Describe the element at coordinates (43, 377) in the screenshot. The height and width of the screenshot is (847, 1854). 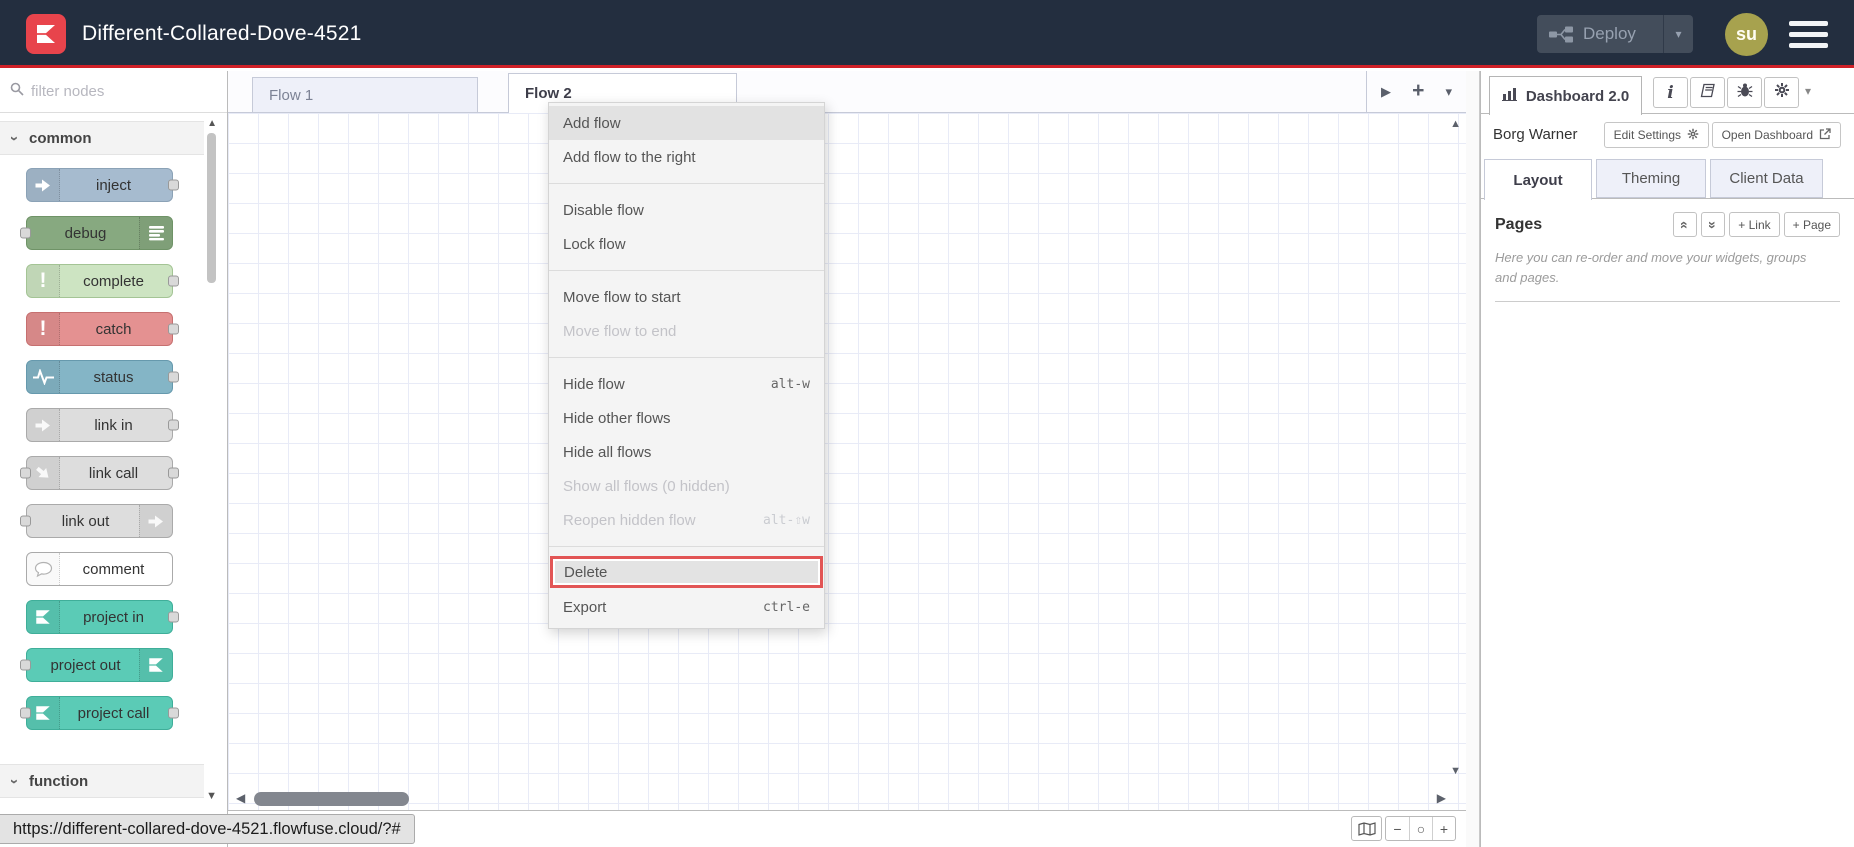
I see `heartbeat-icon` at that location.